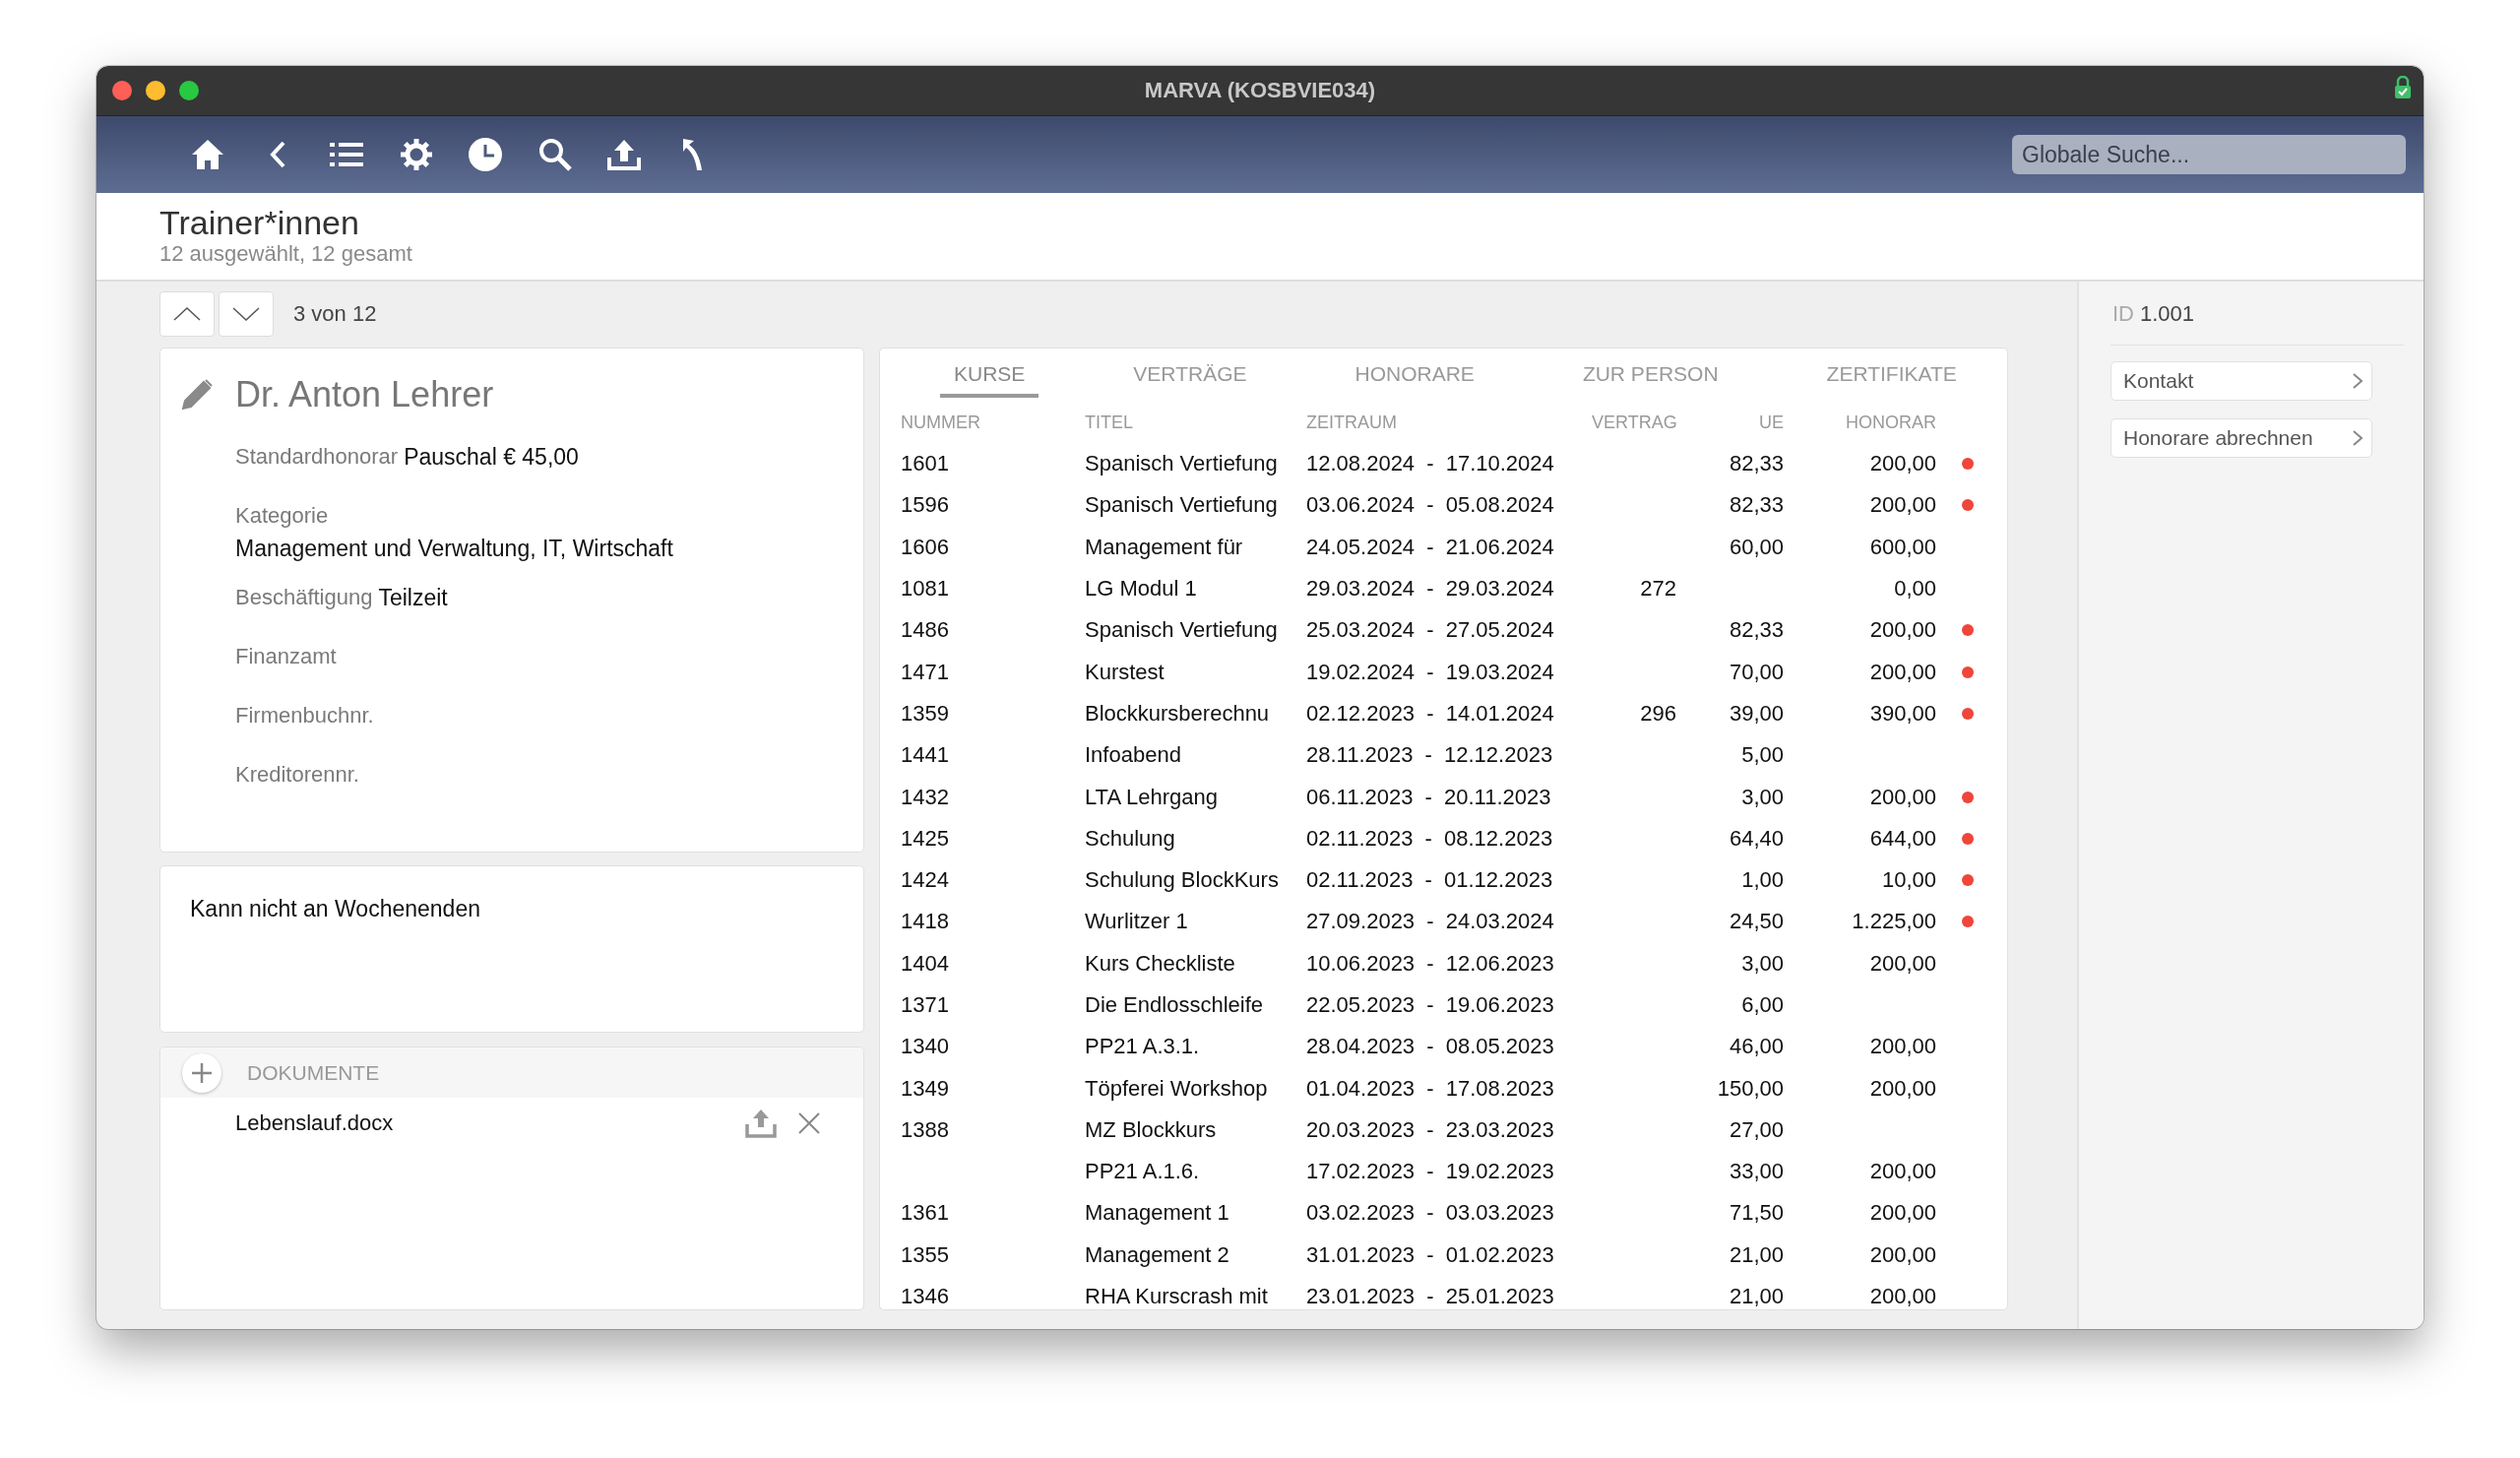 This screenshot has height=1458, width=2520. What do you see at coordinates (925, 630) in the screenshot?
I see `table-cell-text: 1486` at bounding box center [925, 630].